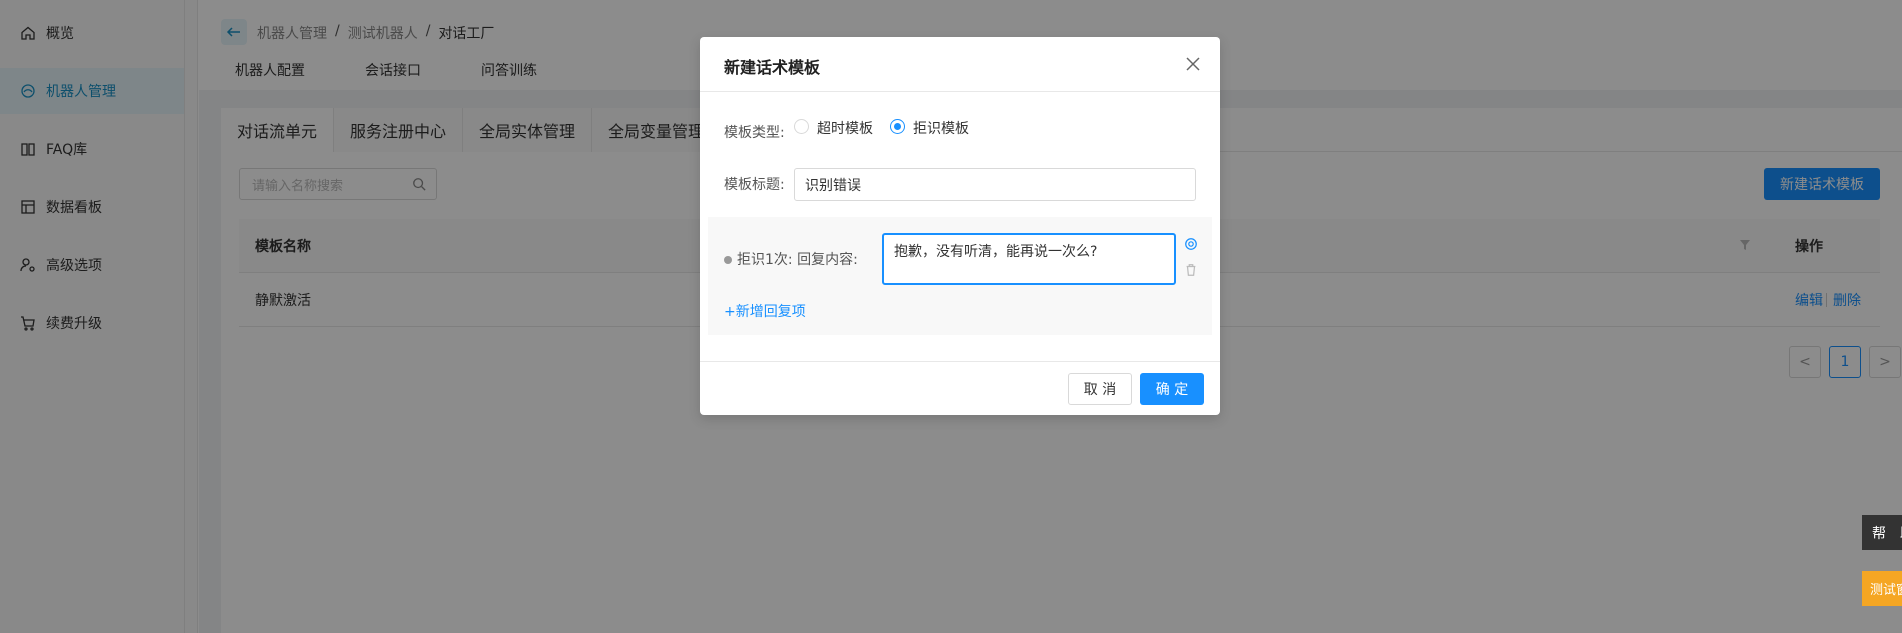  Describe the element at coordinates (1100, 389) in the screenshot. I see `cancel-button: 取 消` at that location.